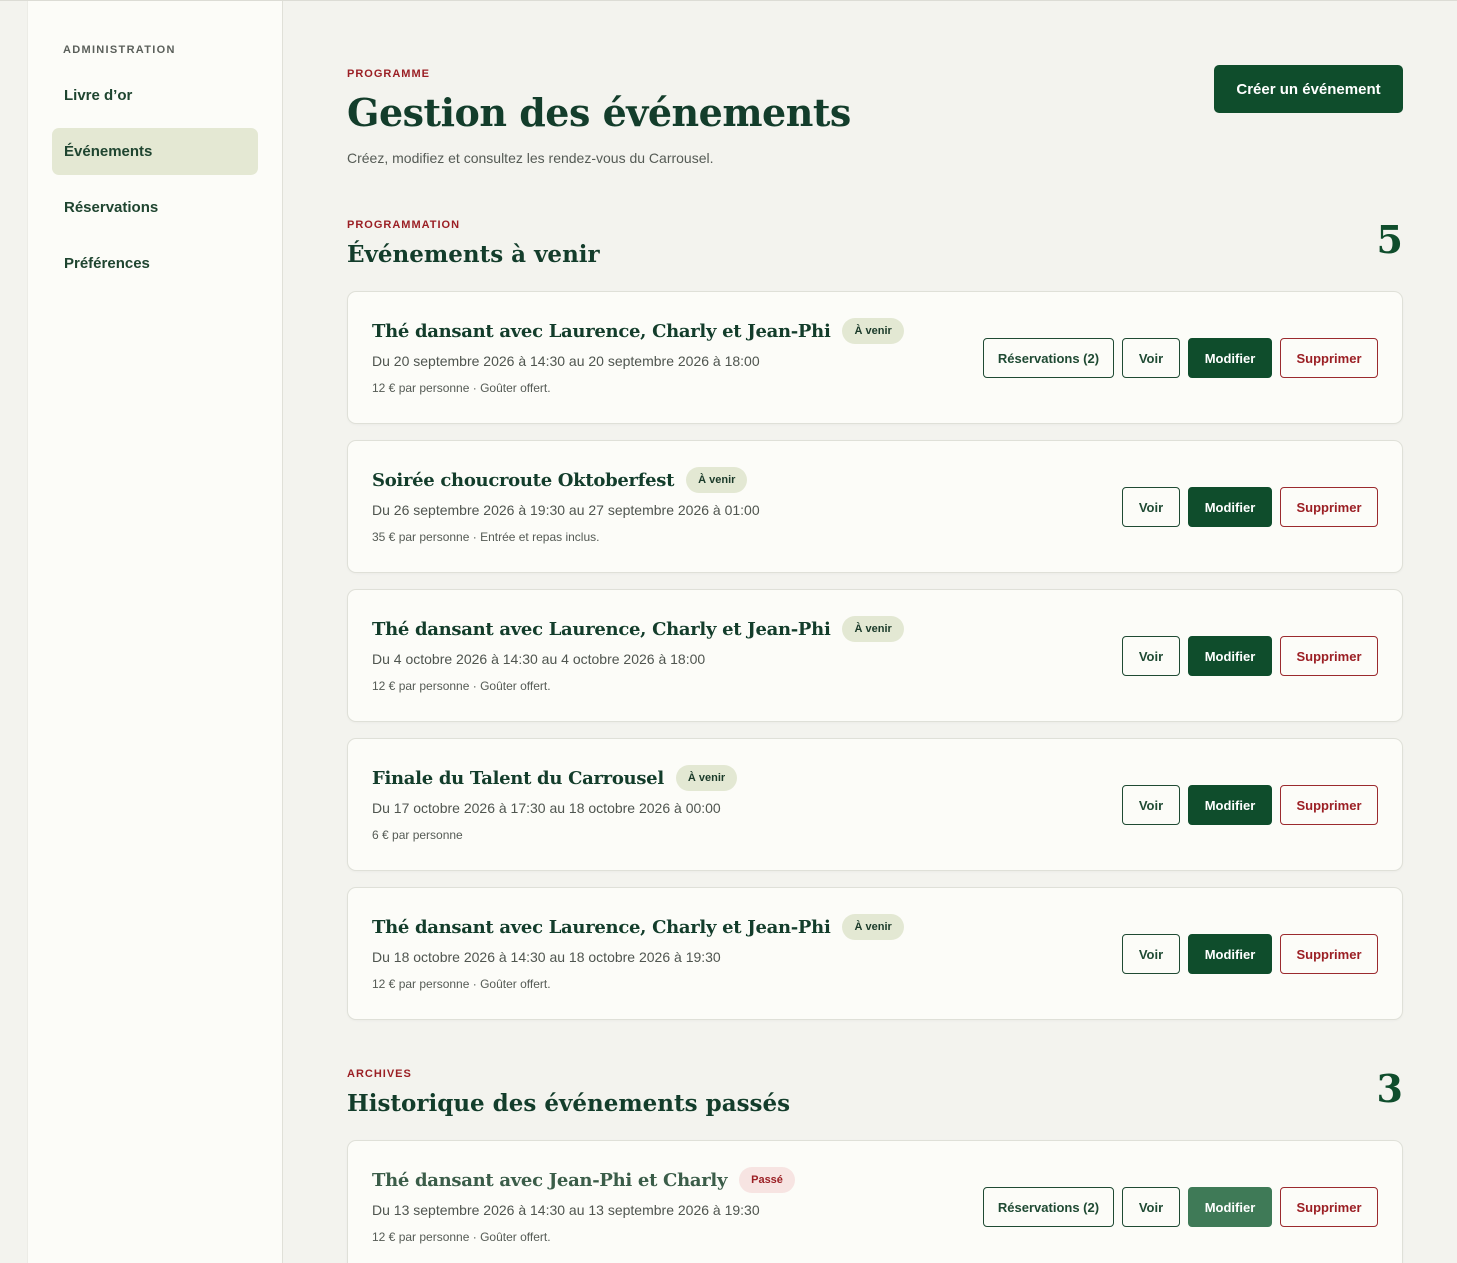  Describe the element at coordinates (550, 1180) in the screenshot. I see `event-title: Thé dansant avec Jean-Phi et Charly` at that location.